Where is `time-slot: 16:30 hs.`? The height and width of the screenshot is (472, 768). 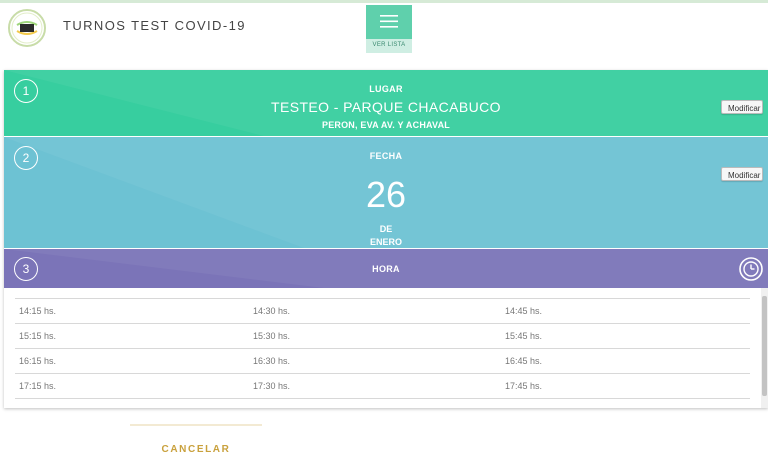
time-slot: 16:30 hs. is located at coordinates (271, 361).